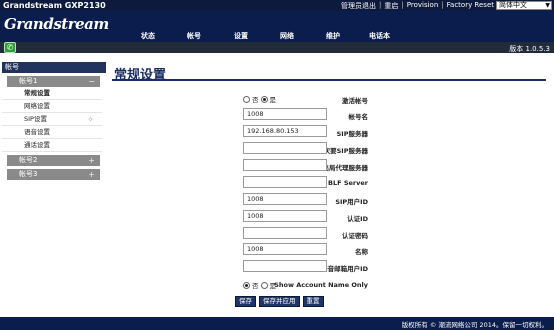 The width and height of the screenshot is (554, 330). Describe the element at coordinates (352, 134) in the screenshot. I see `sip-server-label: SIP服务器` at that location.